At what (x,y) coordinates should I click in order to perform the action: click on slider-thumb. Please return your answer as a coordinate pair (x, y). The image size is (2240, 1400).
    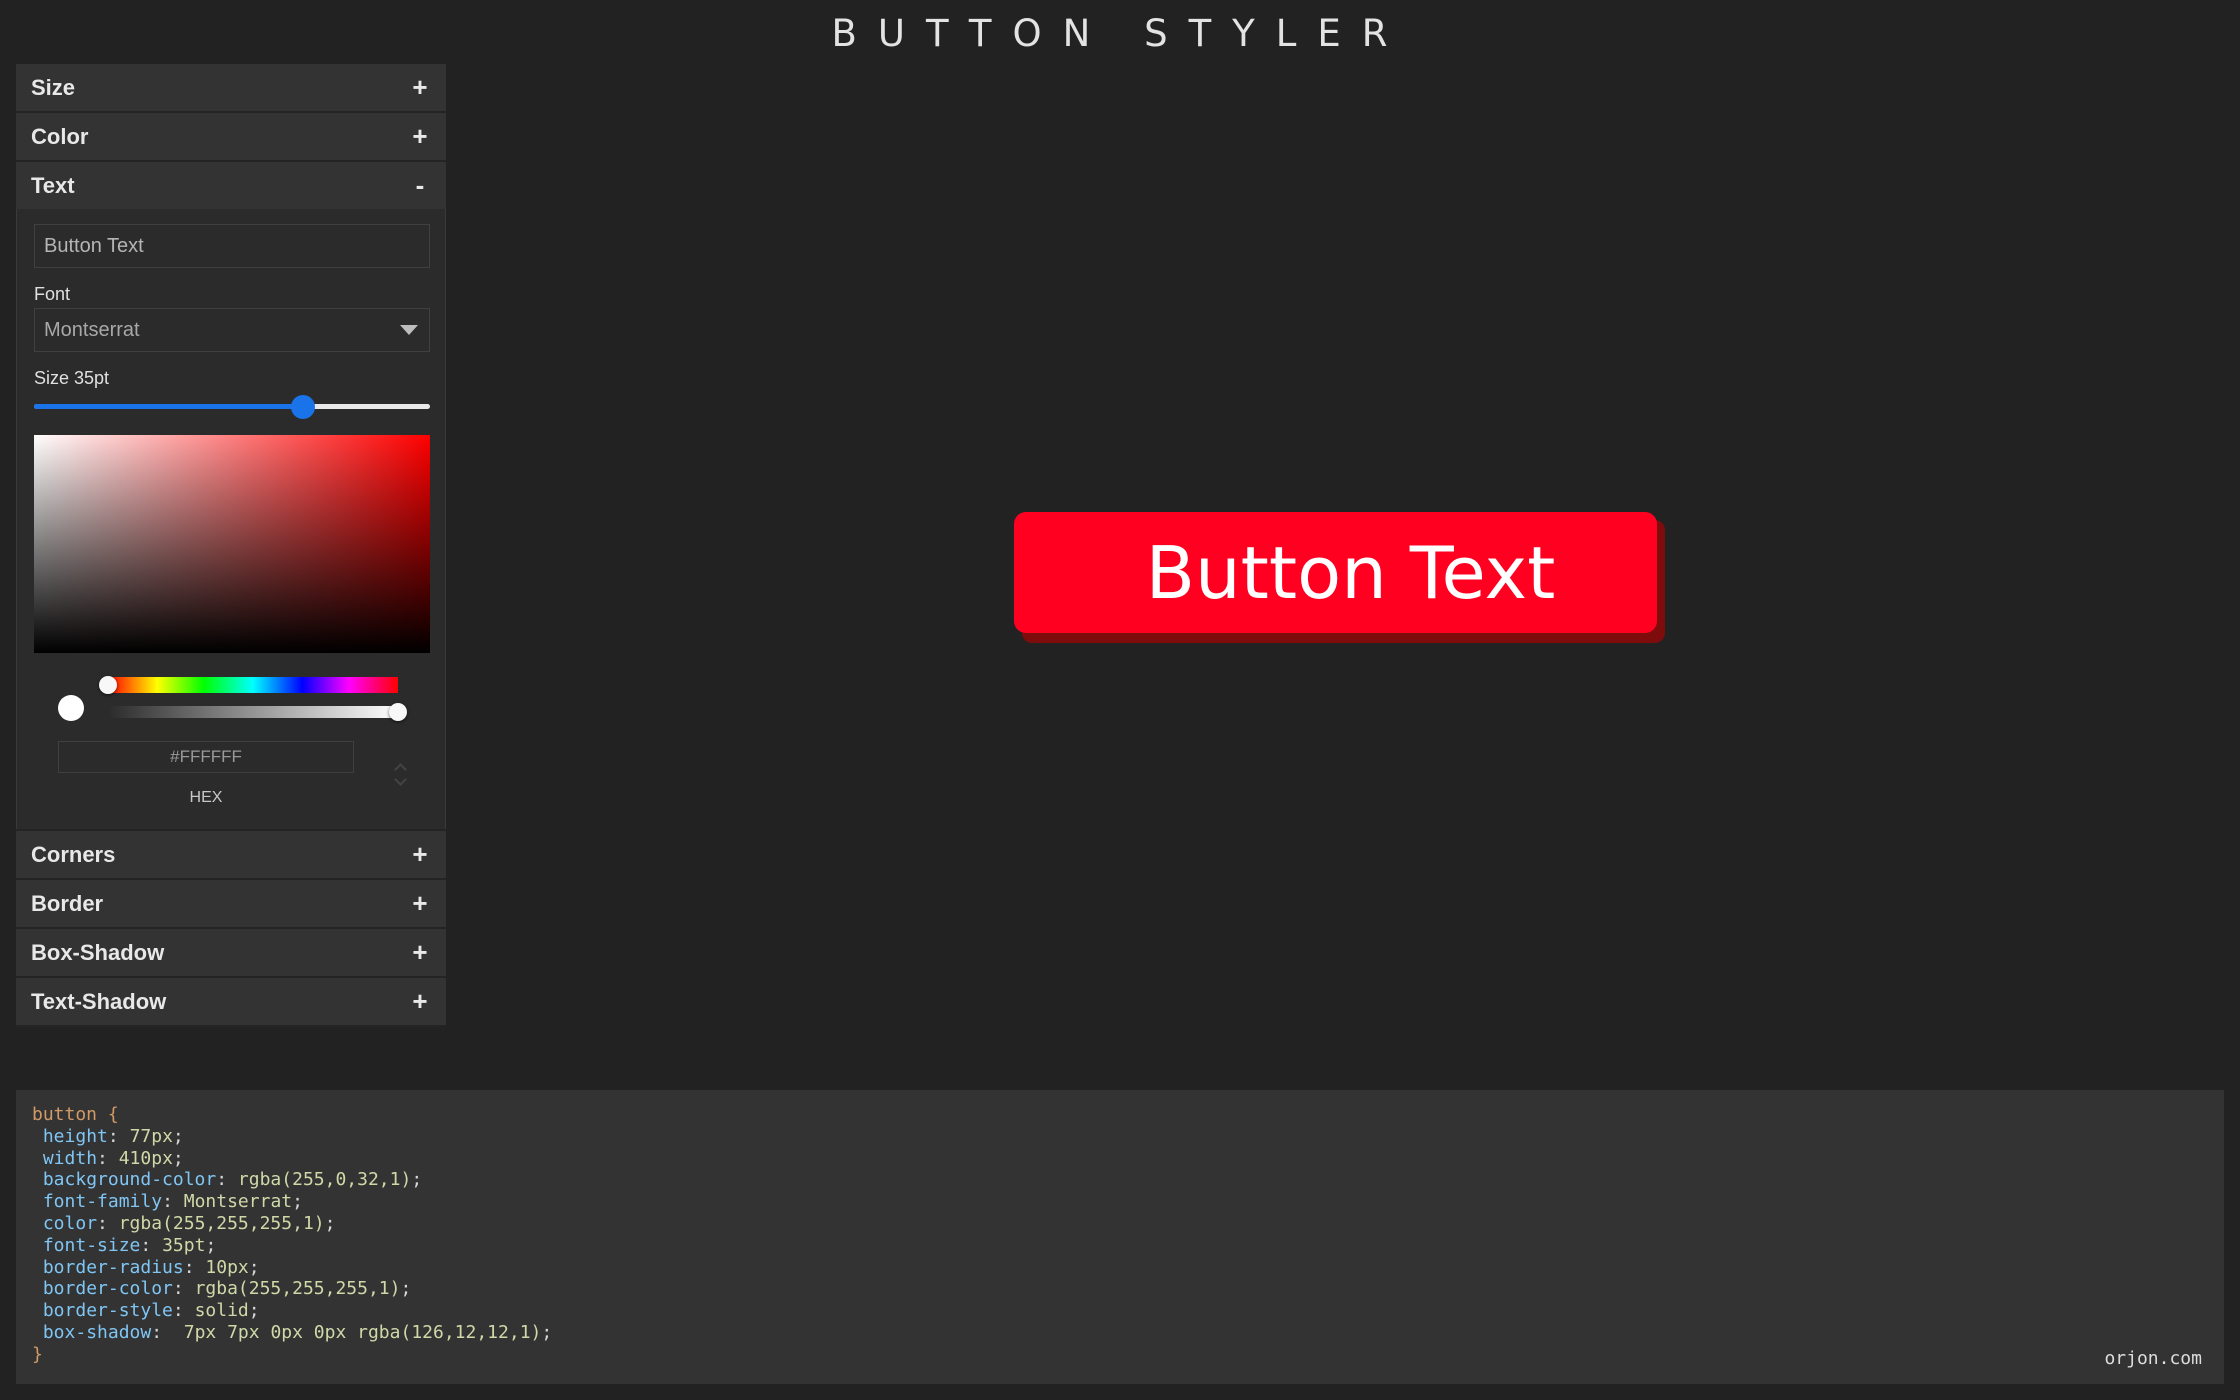
    Looking at the image, I should click on (303, 407).